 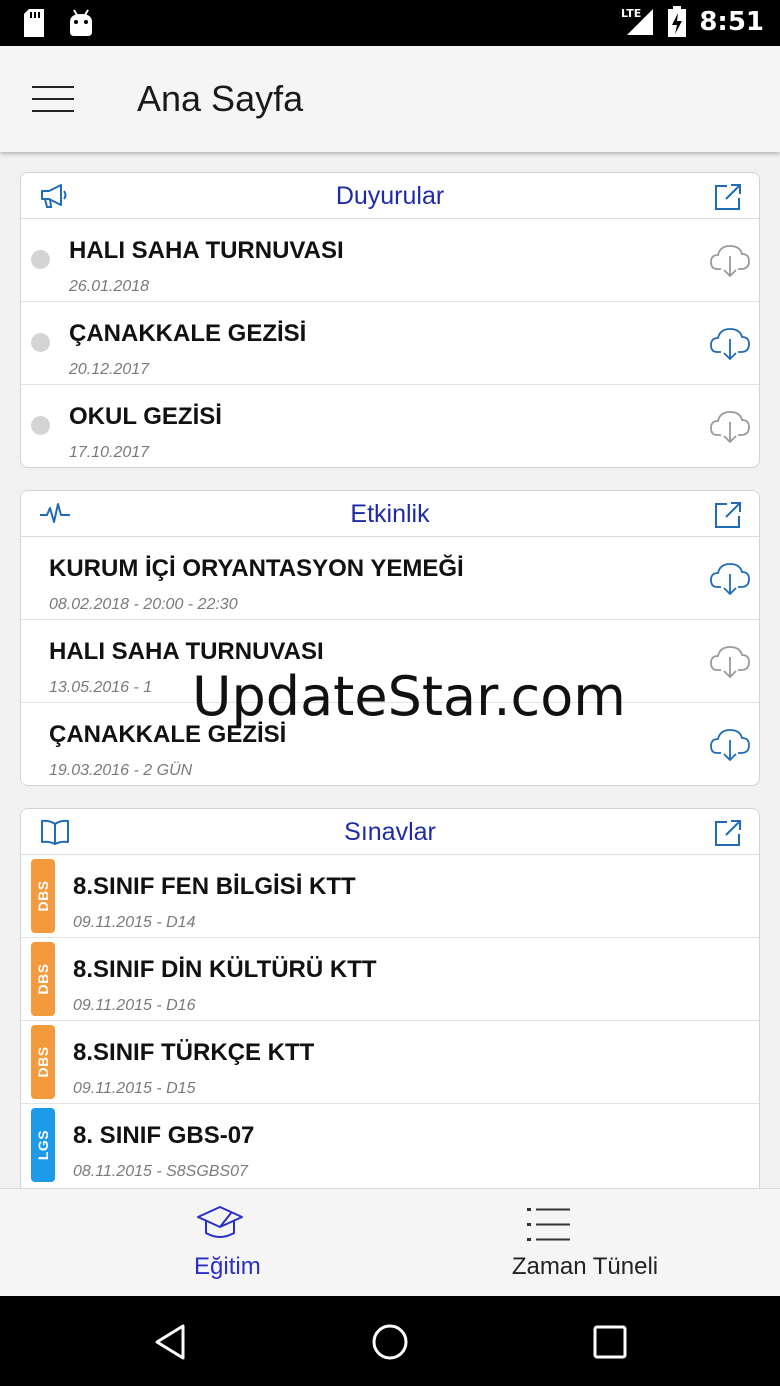 What do you see at coordinates (134, 922) in the screenshot?
I see `item-date: 09.11.2015 - D14` at bounding box center [134, 922].